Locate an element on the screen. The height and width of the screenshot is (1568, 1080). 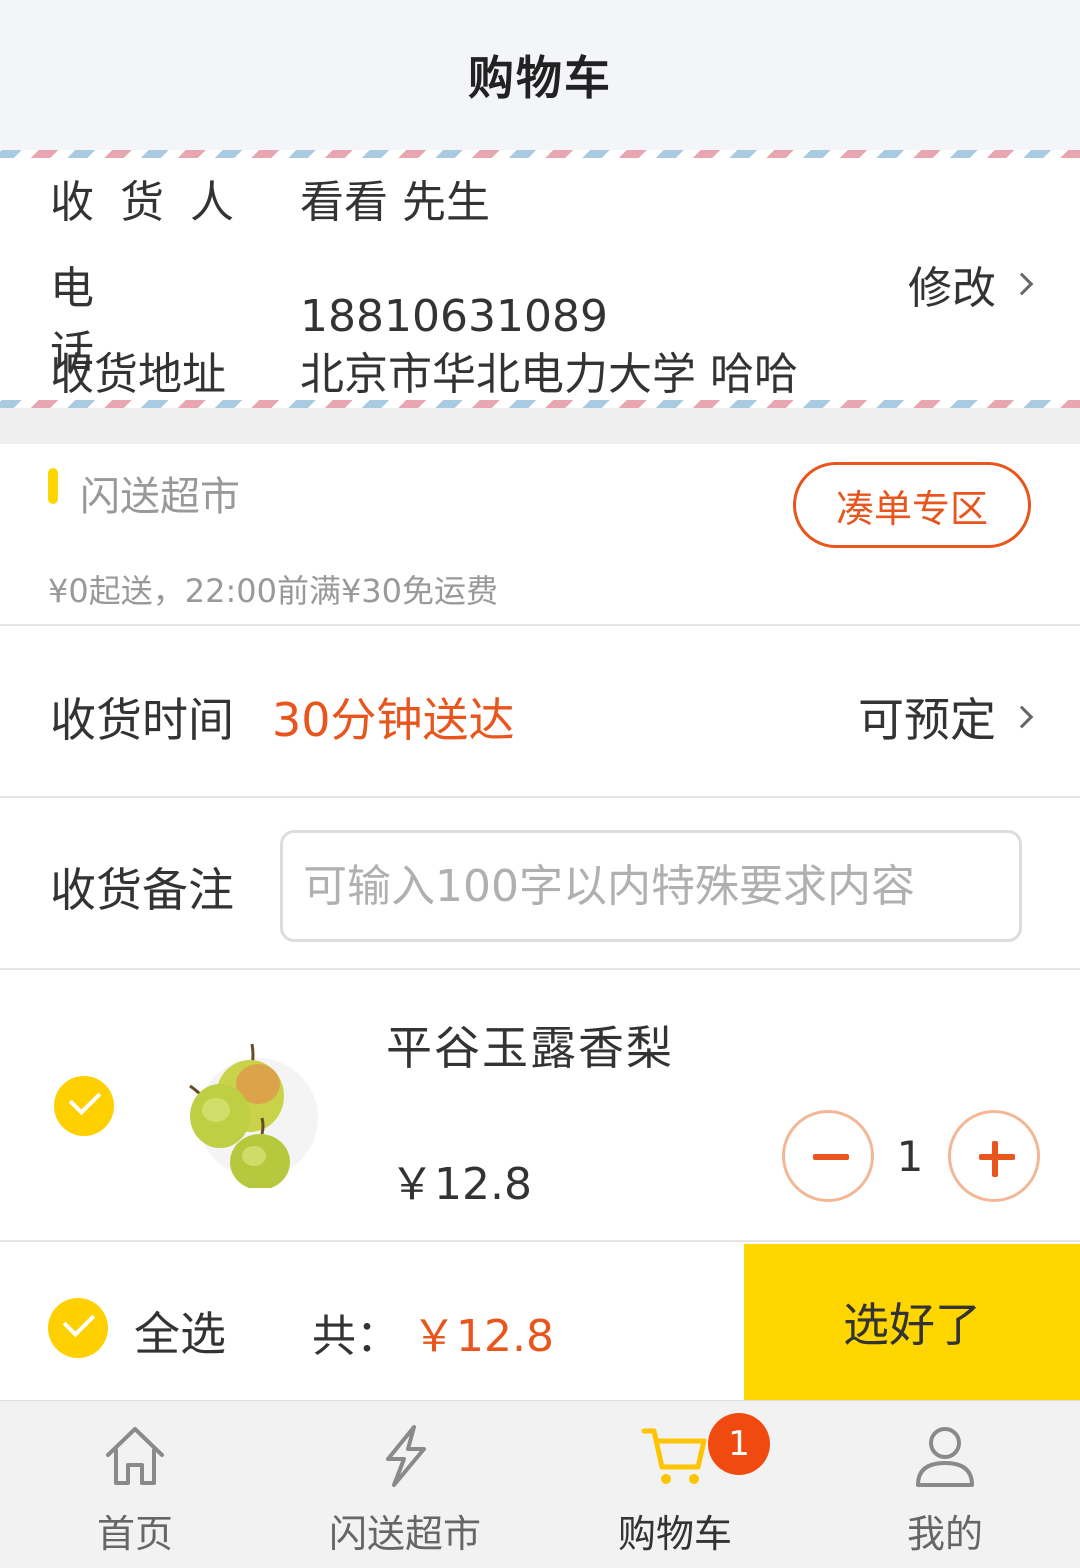
cart-icon is located at coordinates (674, 1456).